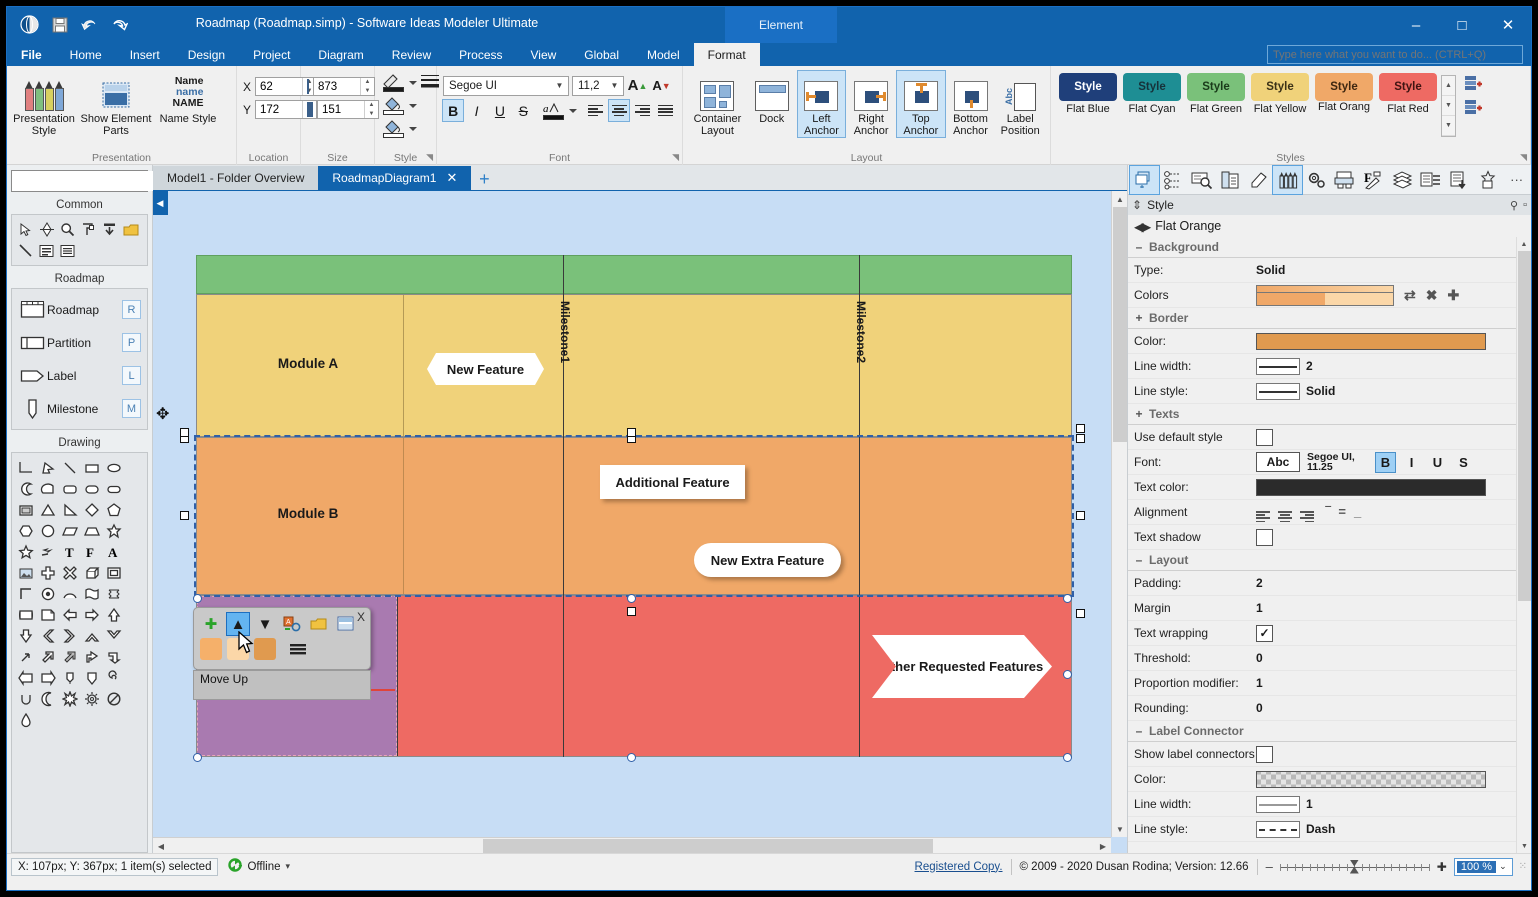 The width and height of the screenshot is (1538, 897). I want to click on rounded-rect-shape-icon, so click(70, 488).